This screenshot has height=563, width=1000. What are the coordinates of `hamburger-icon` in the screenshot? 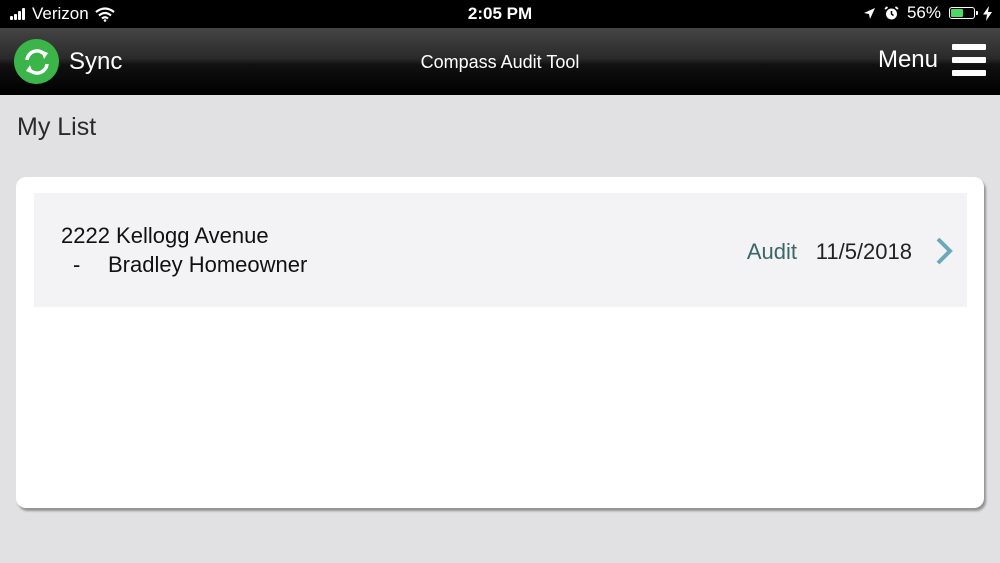 It's located at (969, 60).